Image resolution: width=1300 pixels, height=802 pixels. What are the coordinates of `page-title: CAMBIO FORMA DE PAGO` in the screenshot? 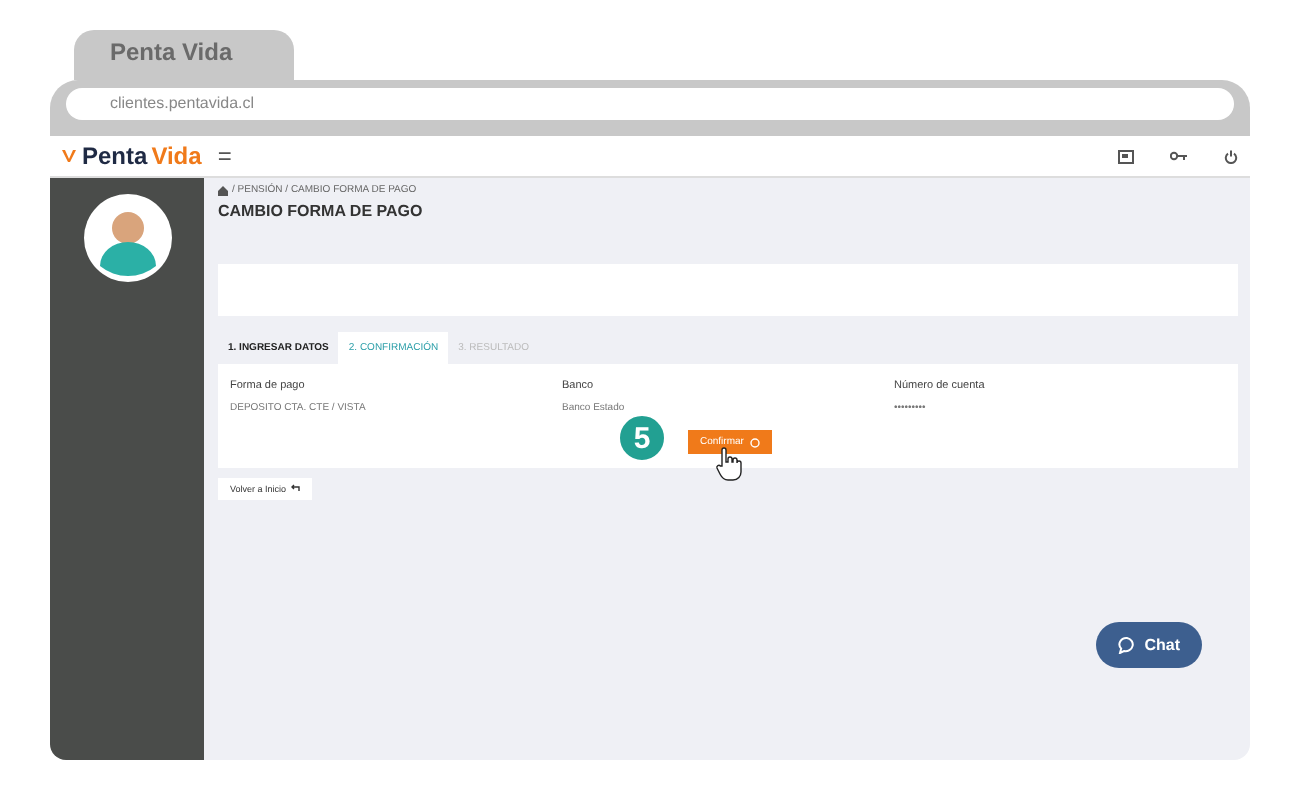 It's located at (321, 211).